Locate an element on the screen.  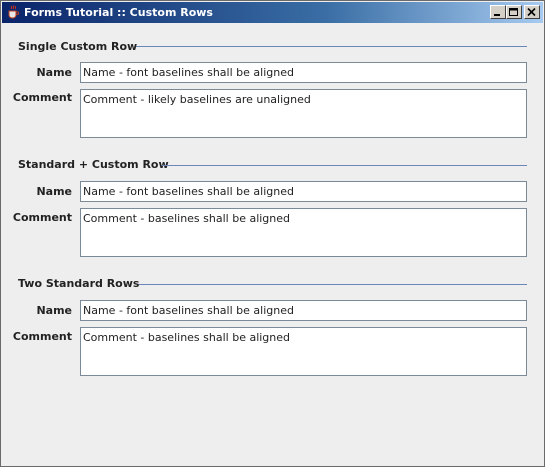
minimize-icon is located at coordinates (497, 15).